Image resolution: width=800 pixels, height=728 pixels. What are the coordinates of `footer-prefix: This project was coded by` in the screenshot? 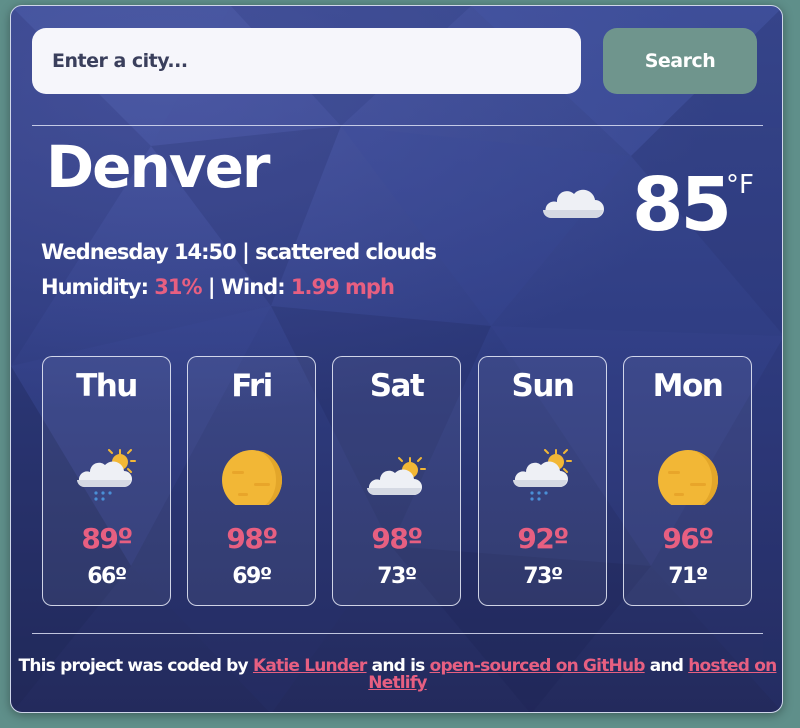 It's located at (133, 666).